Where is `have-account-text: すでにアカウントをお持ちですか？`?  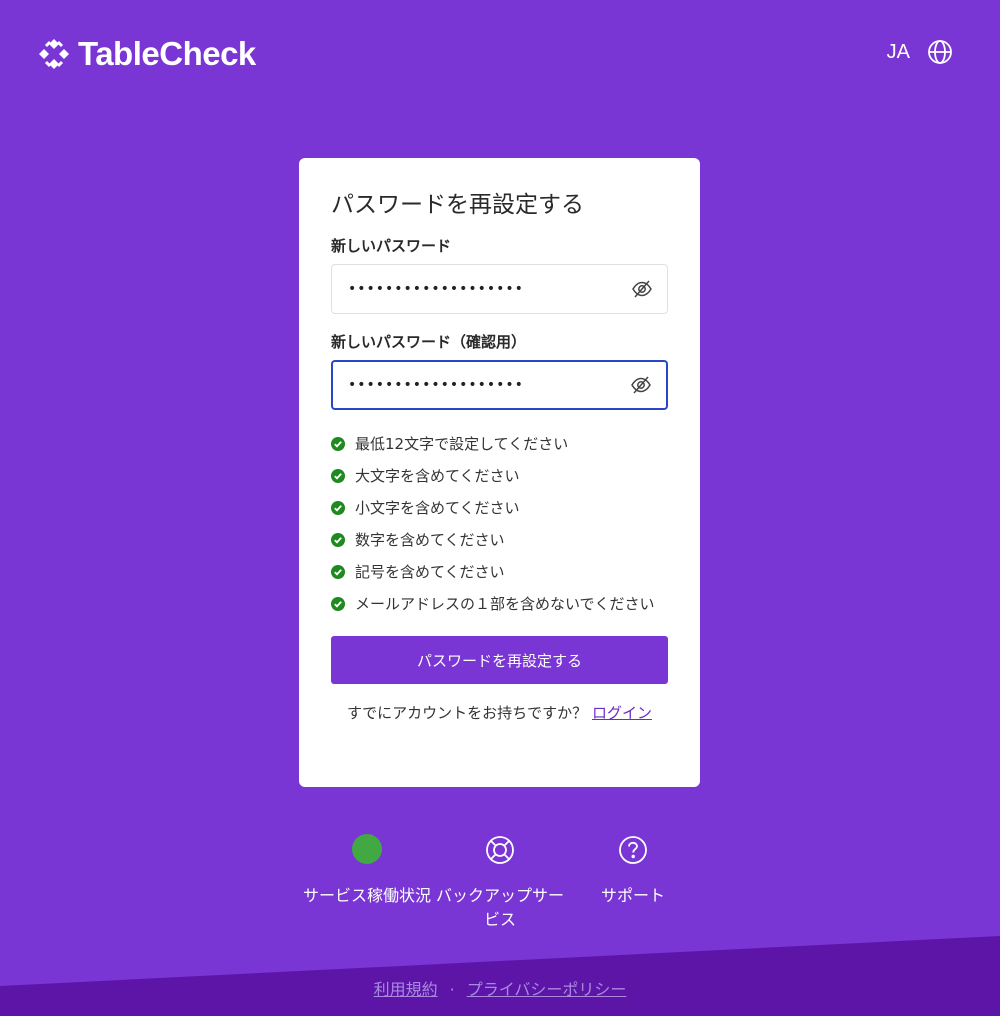
have-account-text: すでにアカウントをお持ちですか？ is located at coordinates (467, 713).